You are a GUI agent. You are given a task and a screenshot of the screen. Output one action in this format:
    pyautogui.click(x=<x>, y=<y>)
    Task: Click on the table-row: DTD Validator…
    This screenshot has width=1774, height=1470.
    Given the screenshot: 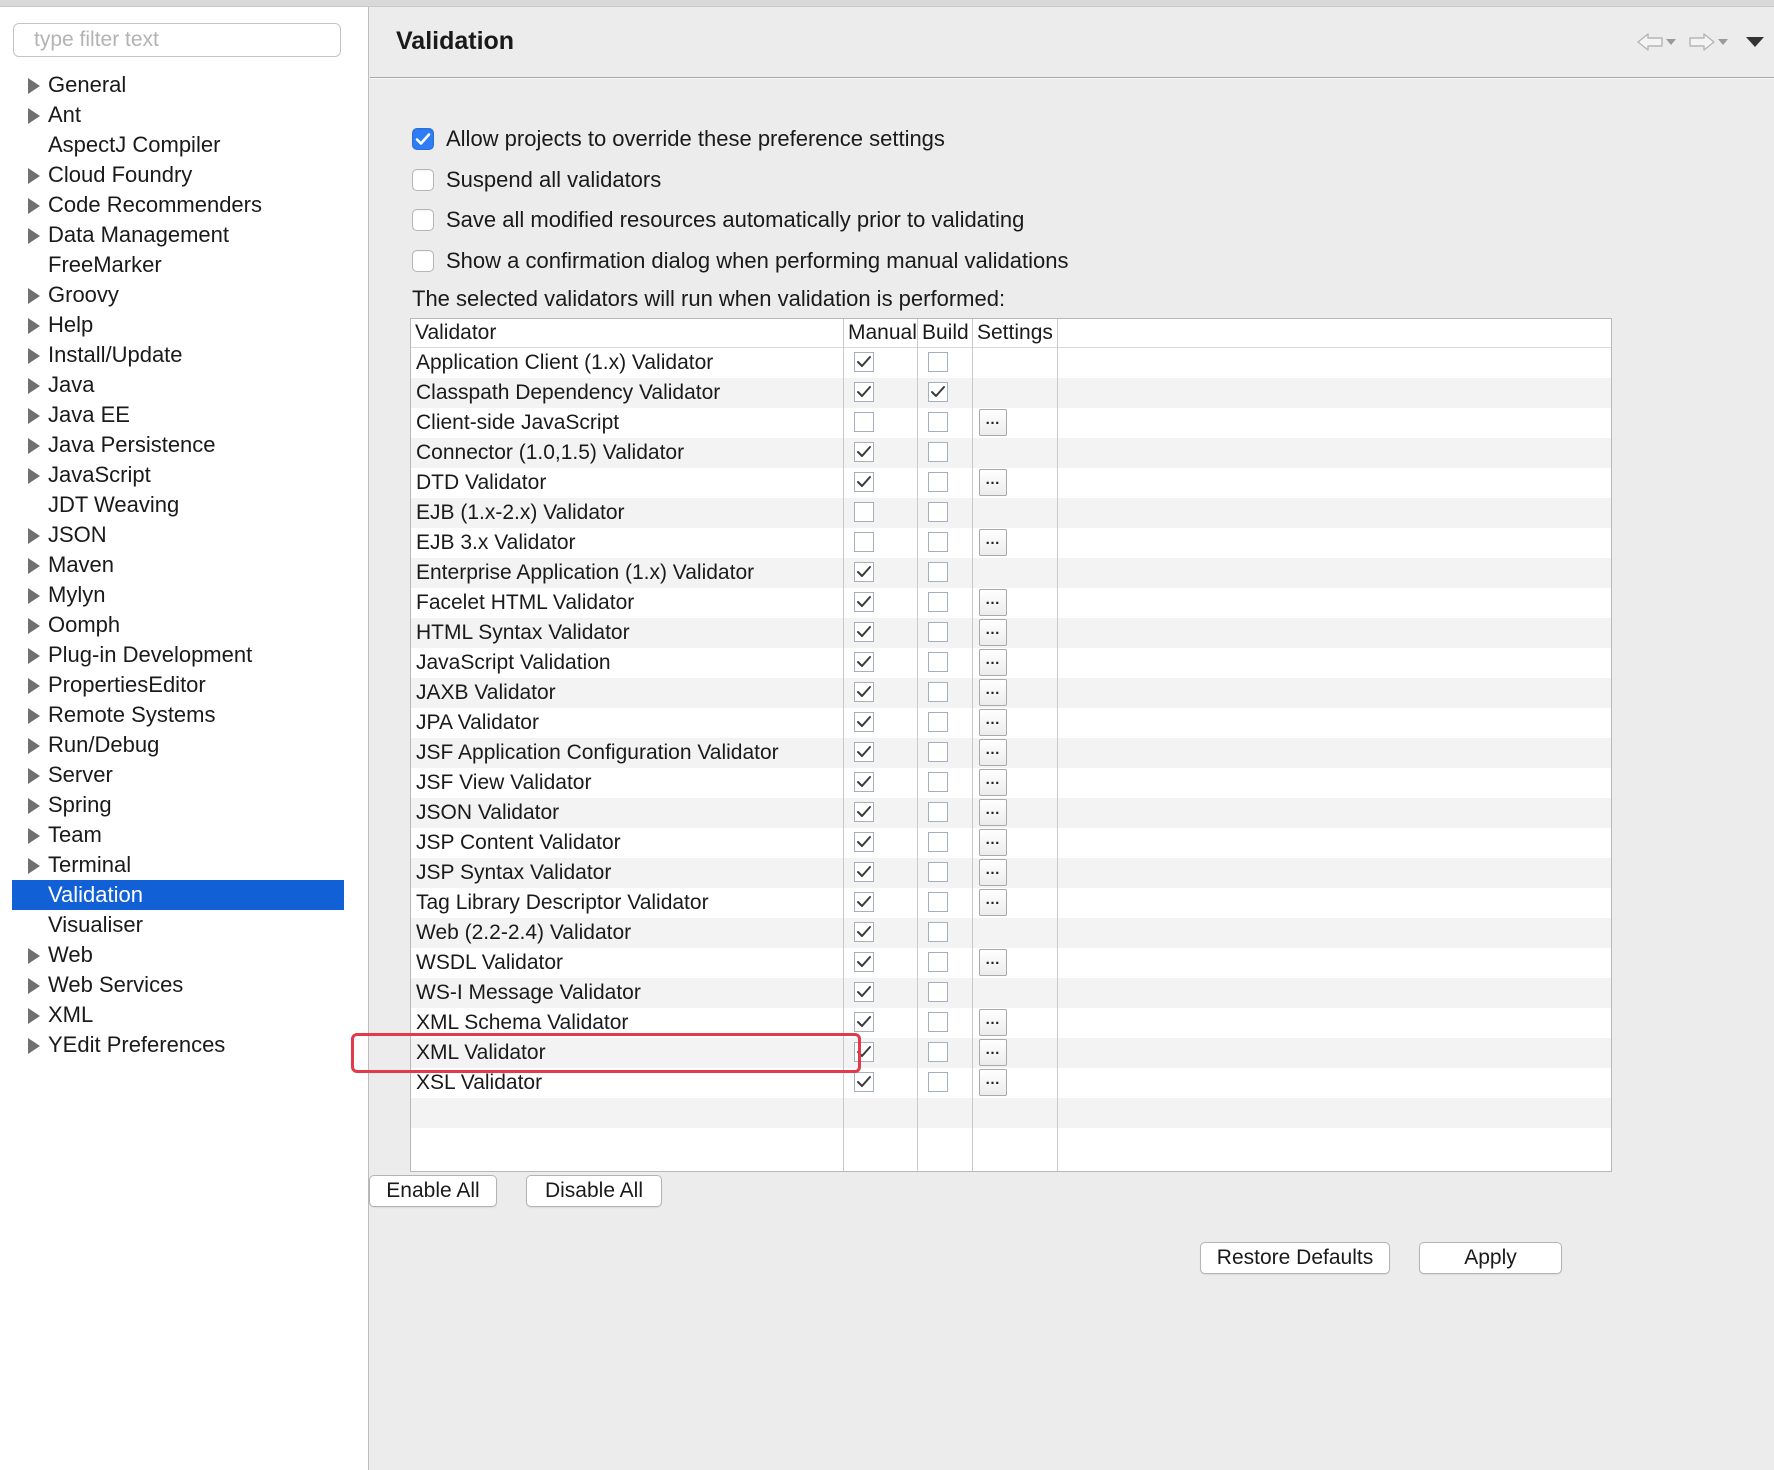 What is the action you would take?
    pyautogui.click(x=1011, y=483)
    